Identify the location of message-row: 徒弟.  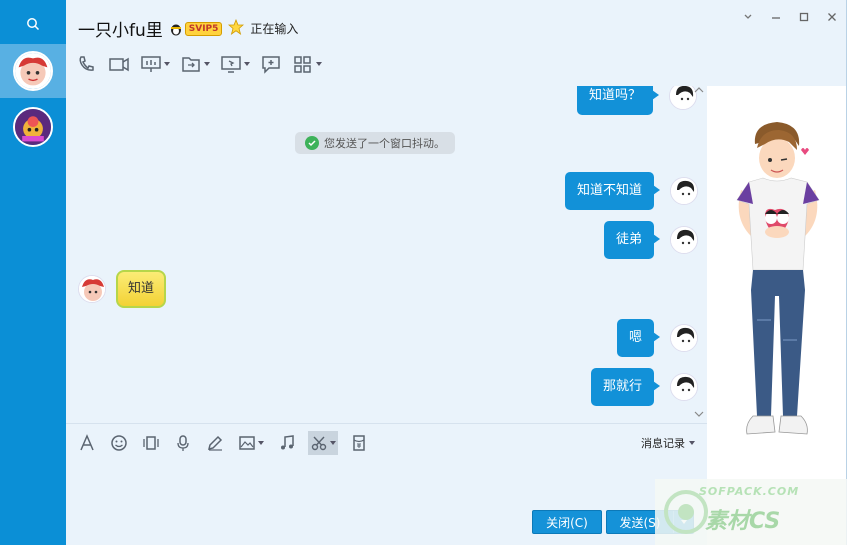
(651, 240).